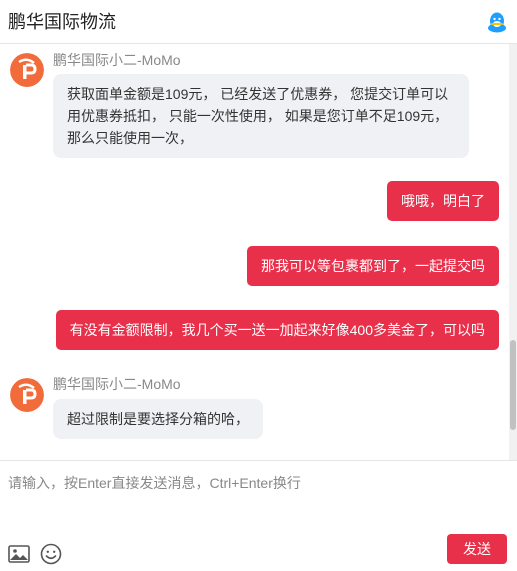 The height and width of the screenshot is (571, 517). I want to click on message-line: 用优惠券抵扣， 只能一次性使用， 如果是您订单不足109元，, so click(258, 116).